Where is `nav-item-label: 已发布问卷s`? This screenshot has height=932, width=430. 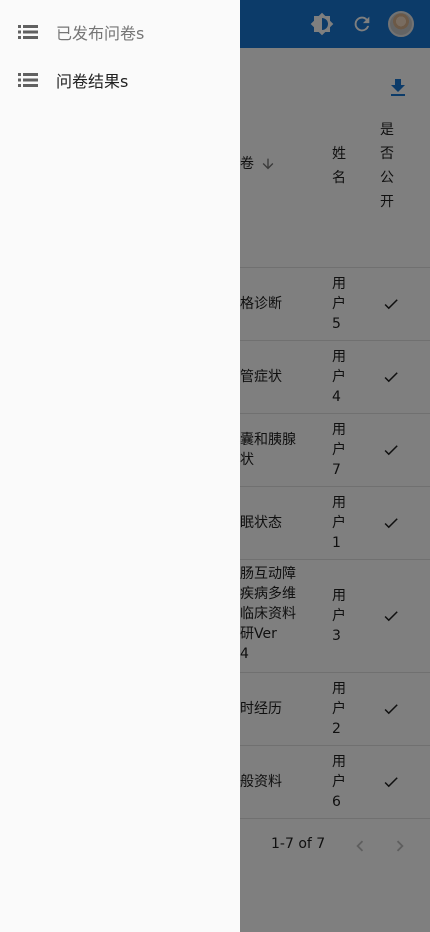 nav-item-label: 已发布问卷s is located at coordinates (100, 33).